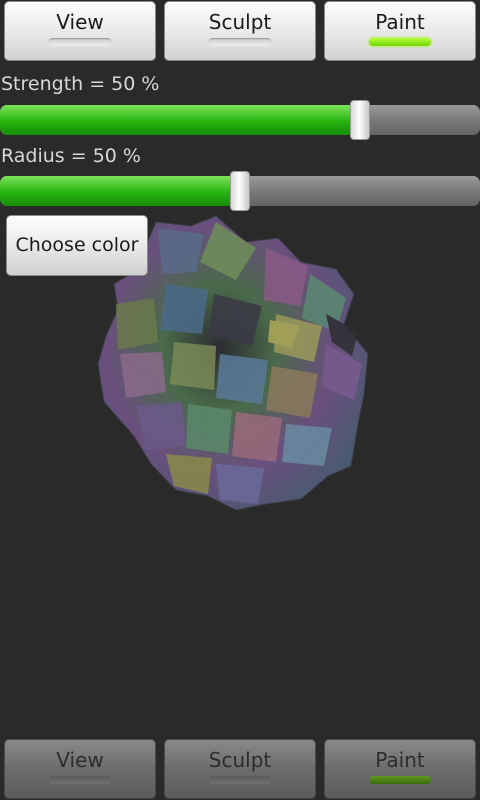 This screenshot has height=800, width=480. I want to click on view-indicator, so click(80, 42).